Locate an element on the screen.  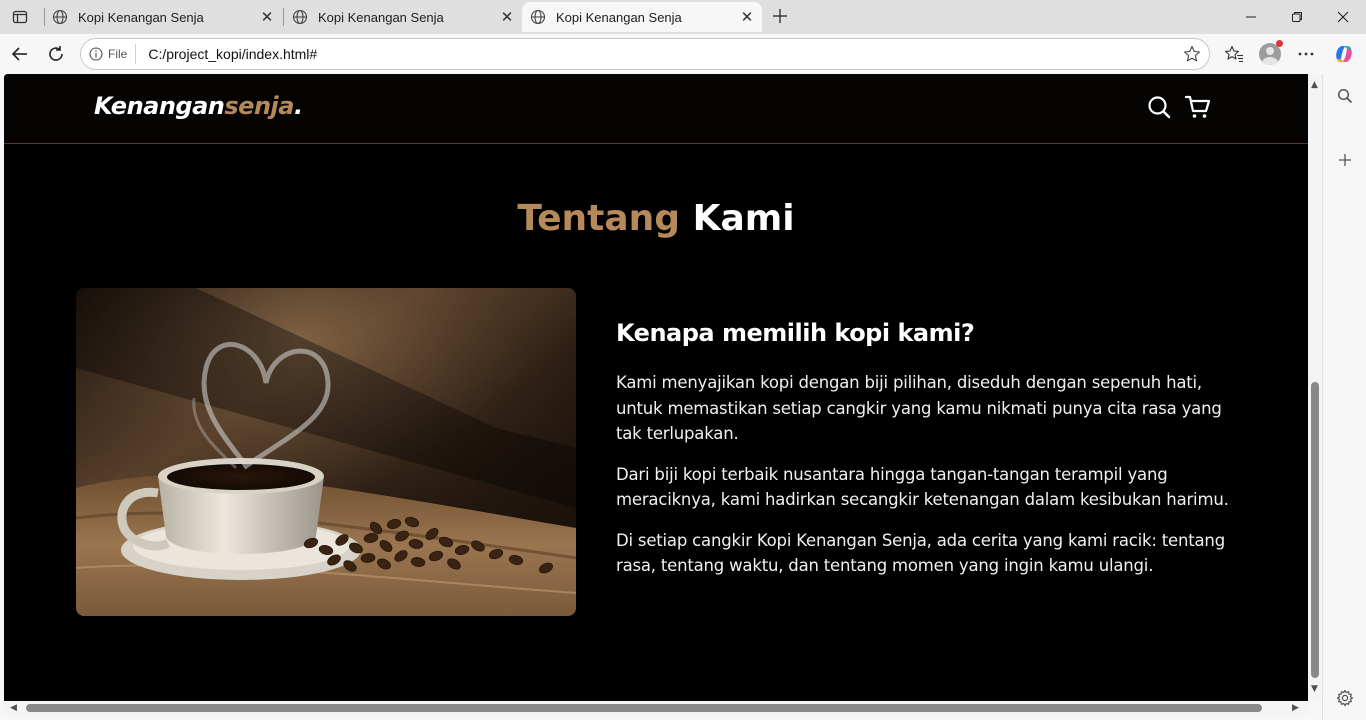
tab-actions-button is located at coordinates (20, 17).